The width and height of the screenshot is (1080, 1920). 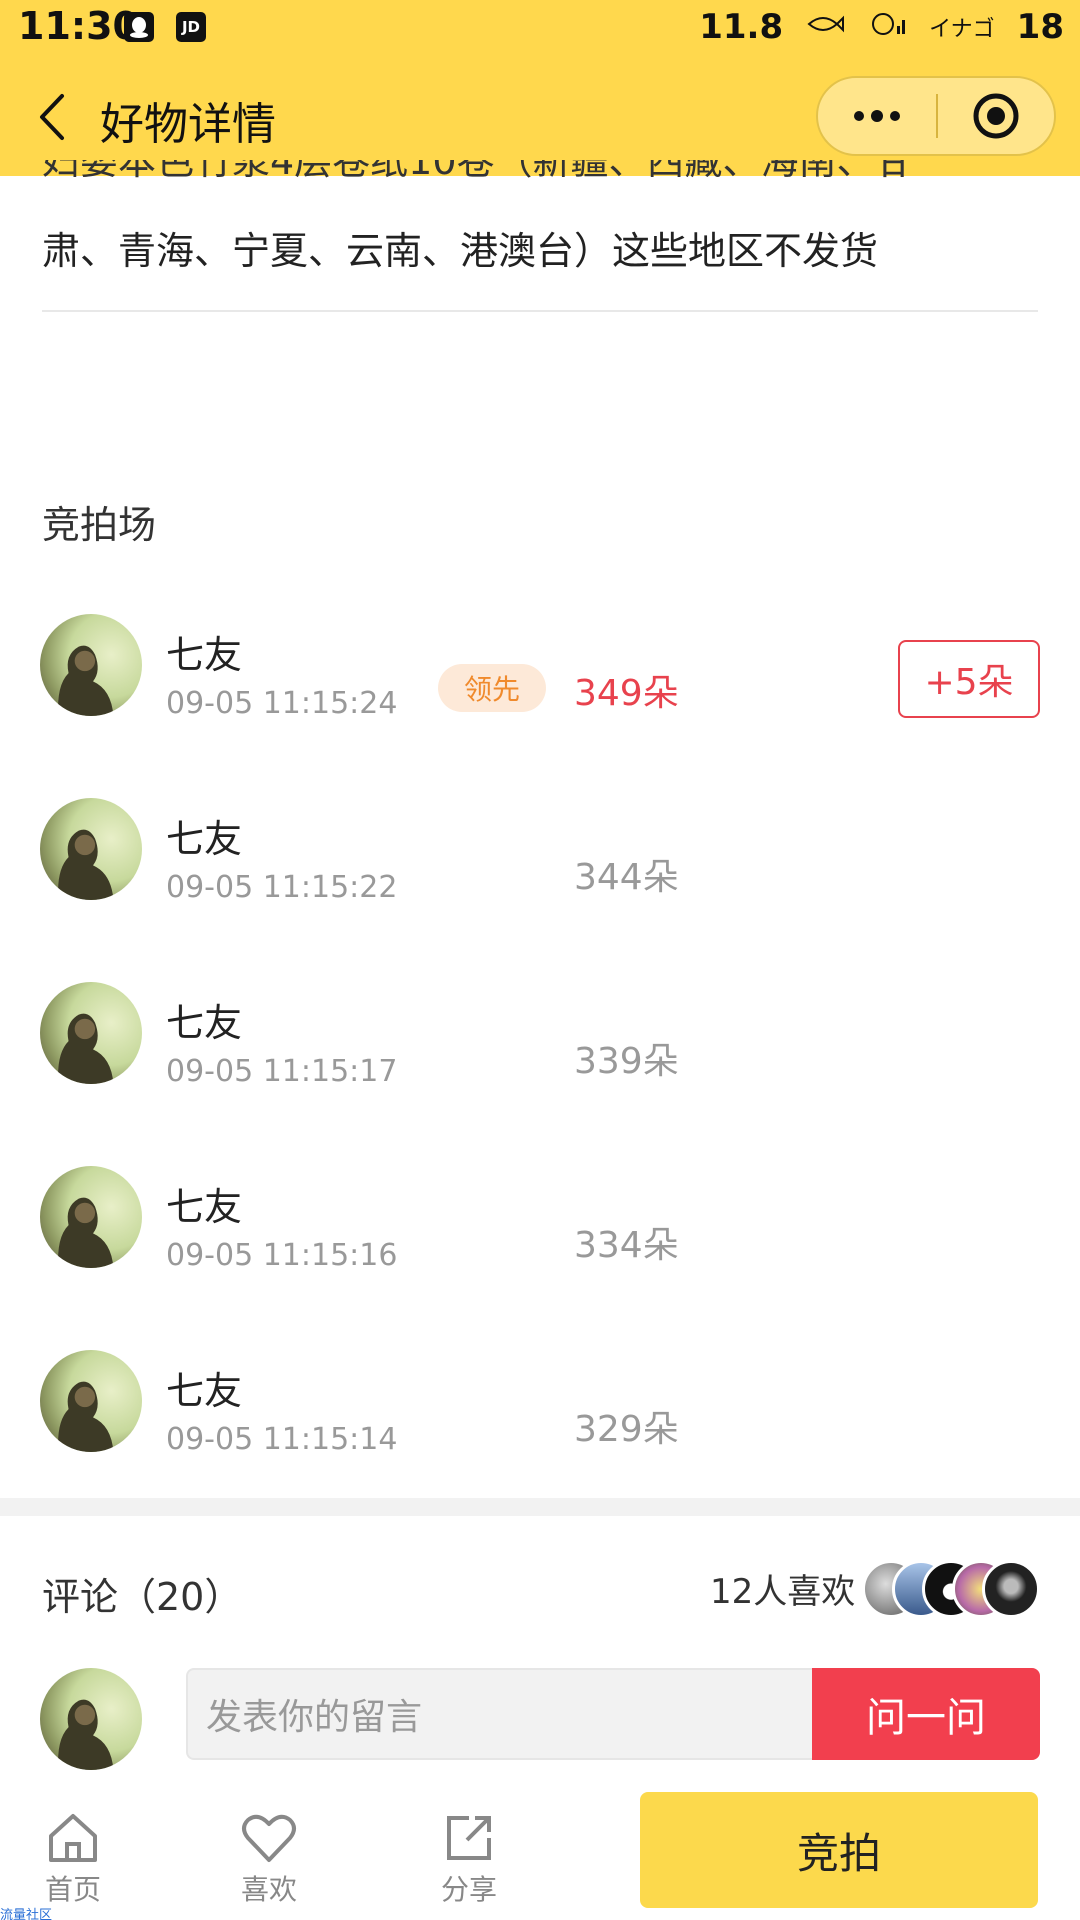 What do you see at coordinates (73, 1838) in the screenshot?
I see `home-icon` at bounding box center [73, 1838].